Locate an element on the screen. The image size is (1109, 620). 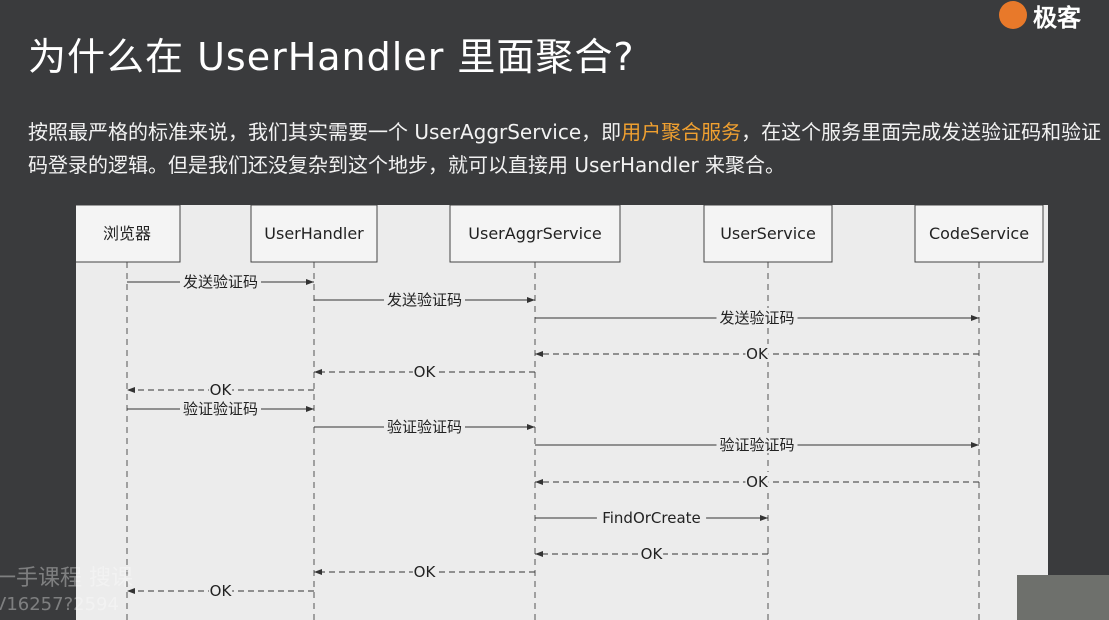
presenter-video-thumbnail is located at coordinates (1063, 597).